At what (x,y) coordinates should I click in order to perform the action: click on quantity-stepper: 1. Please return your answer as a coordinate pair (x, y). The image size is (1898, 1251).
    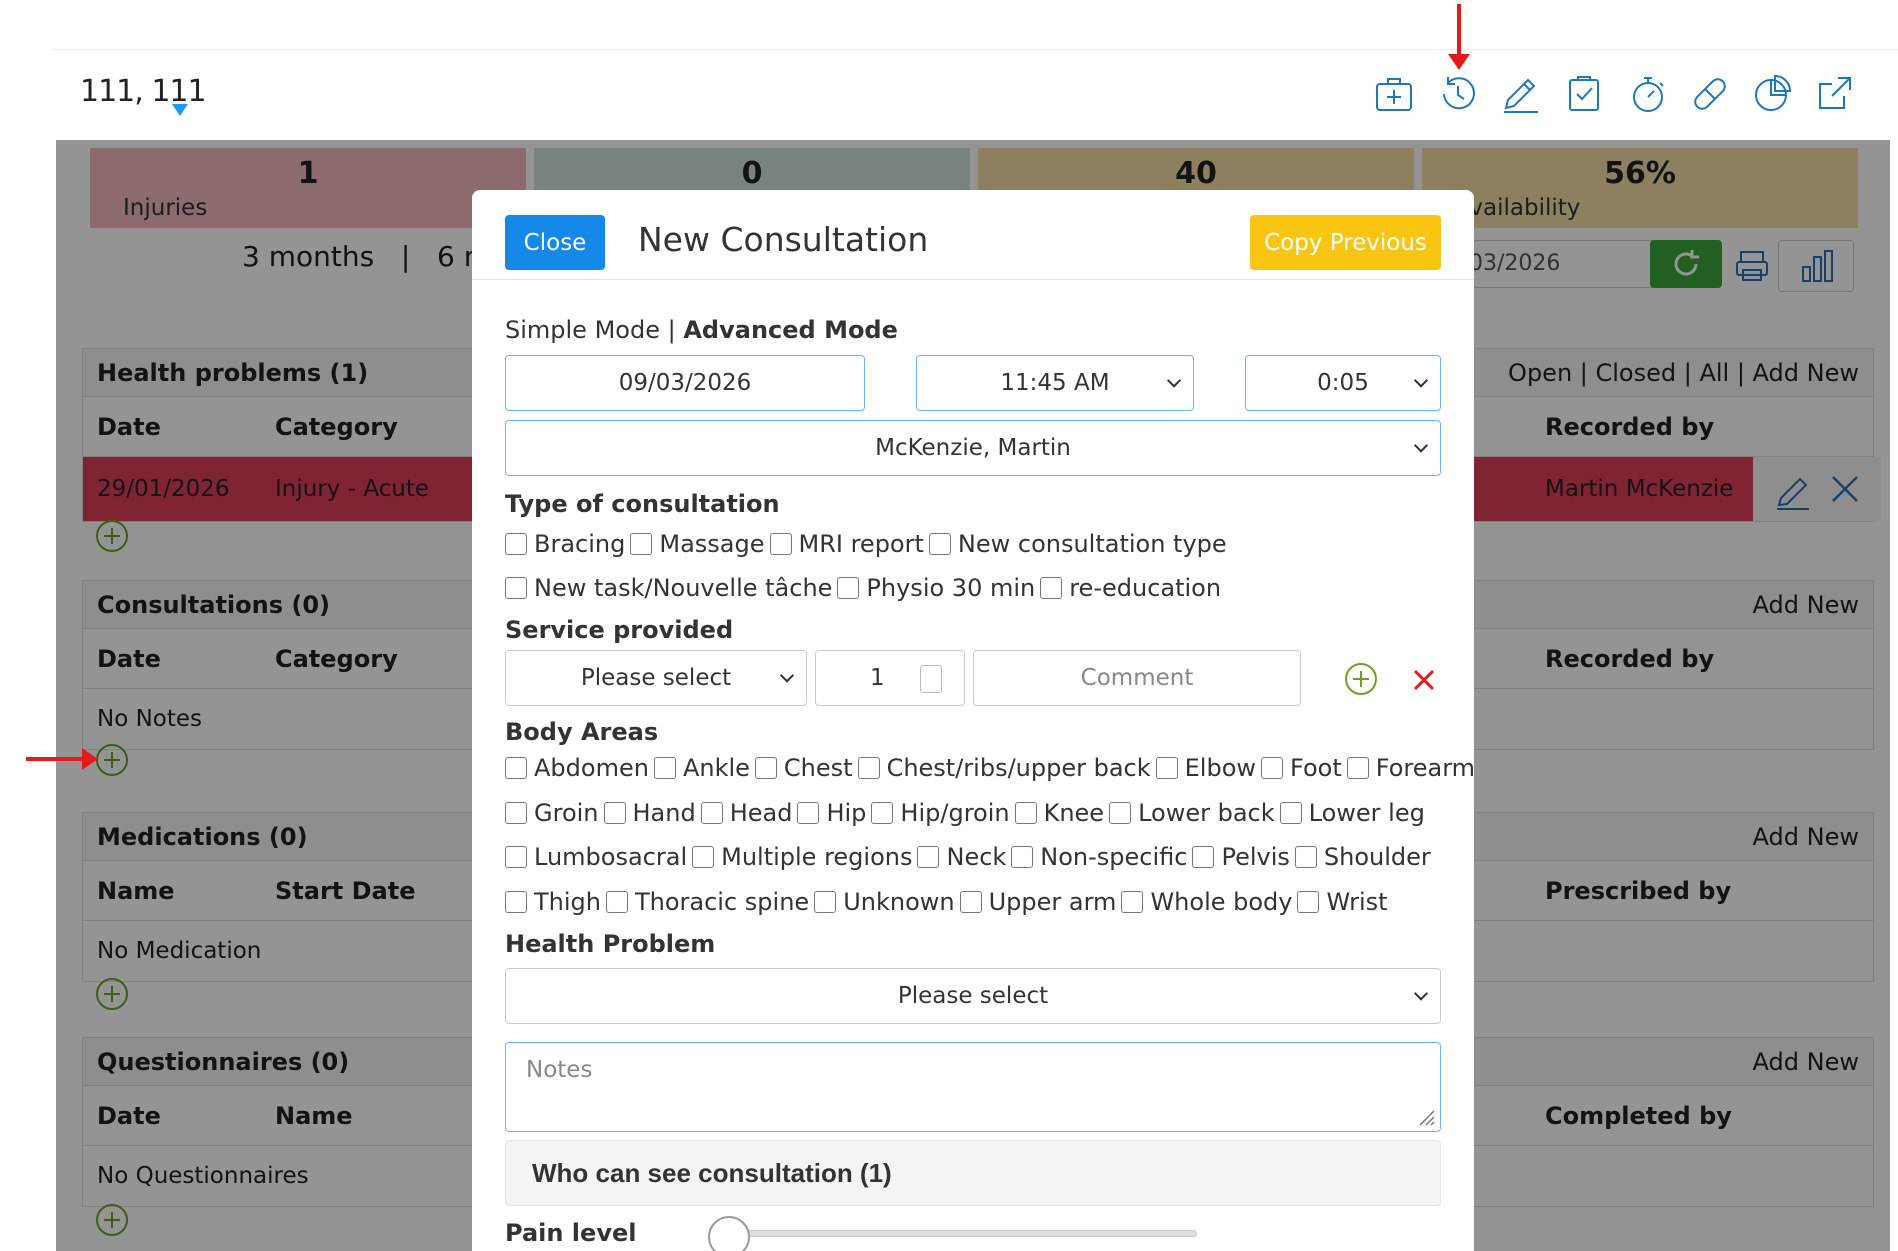
    Looking at the image, I should click on (890, 678).